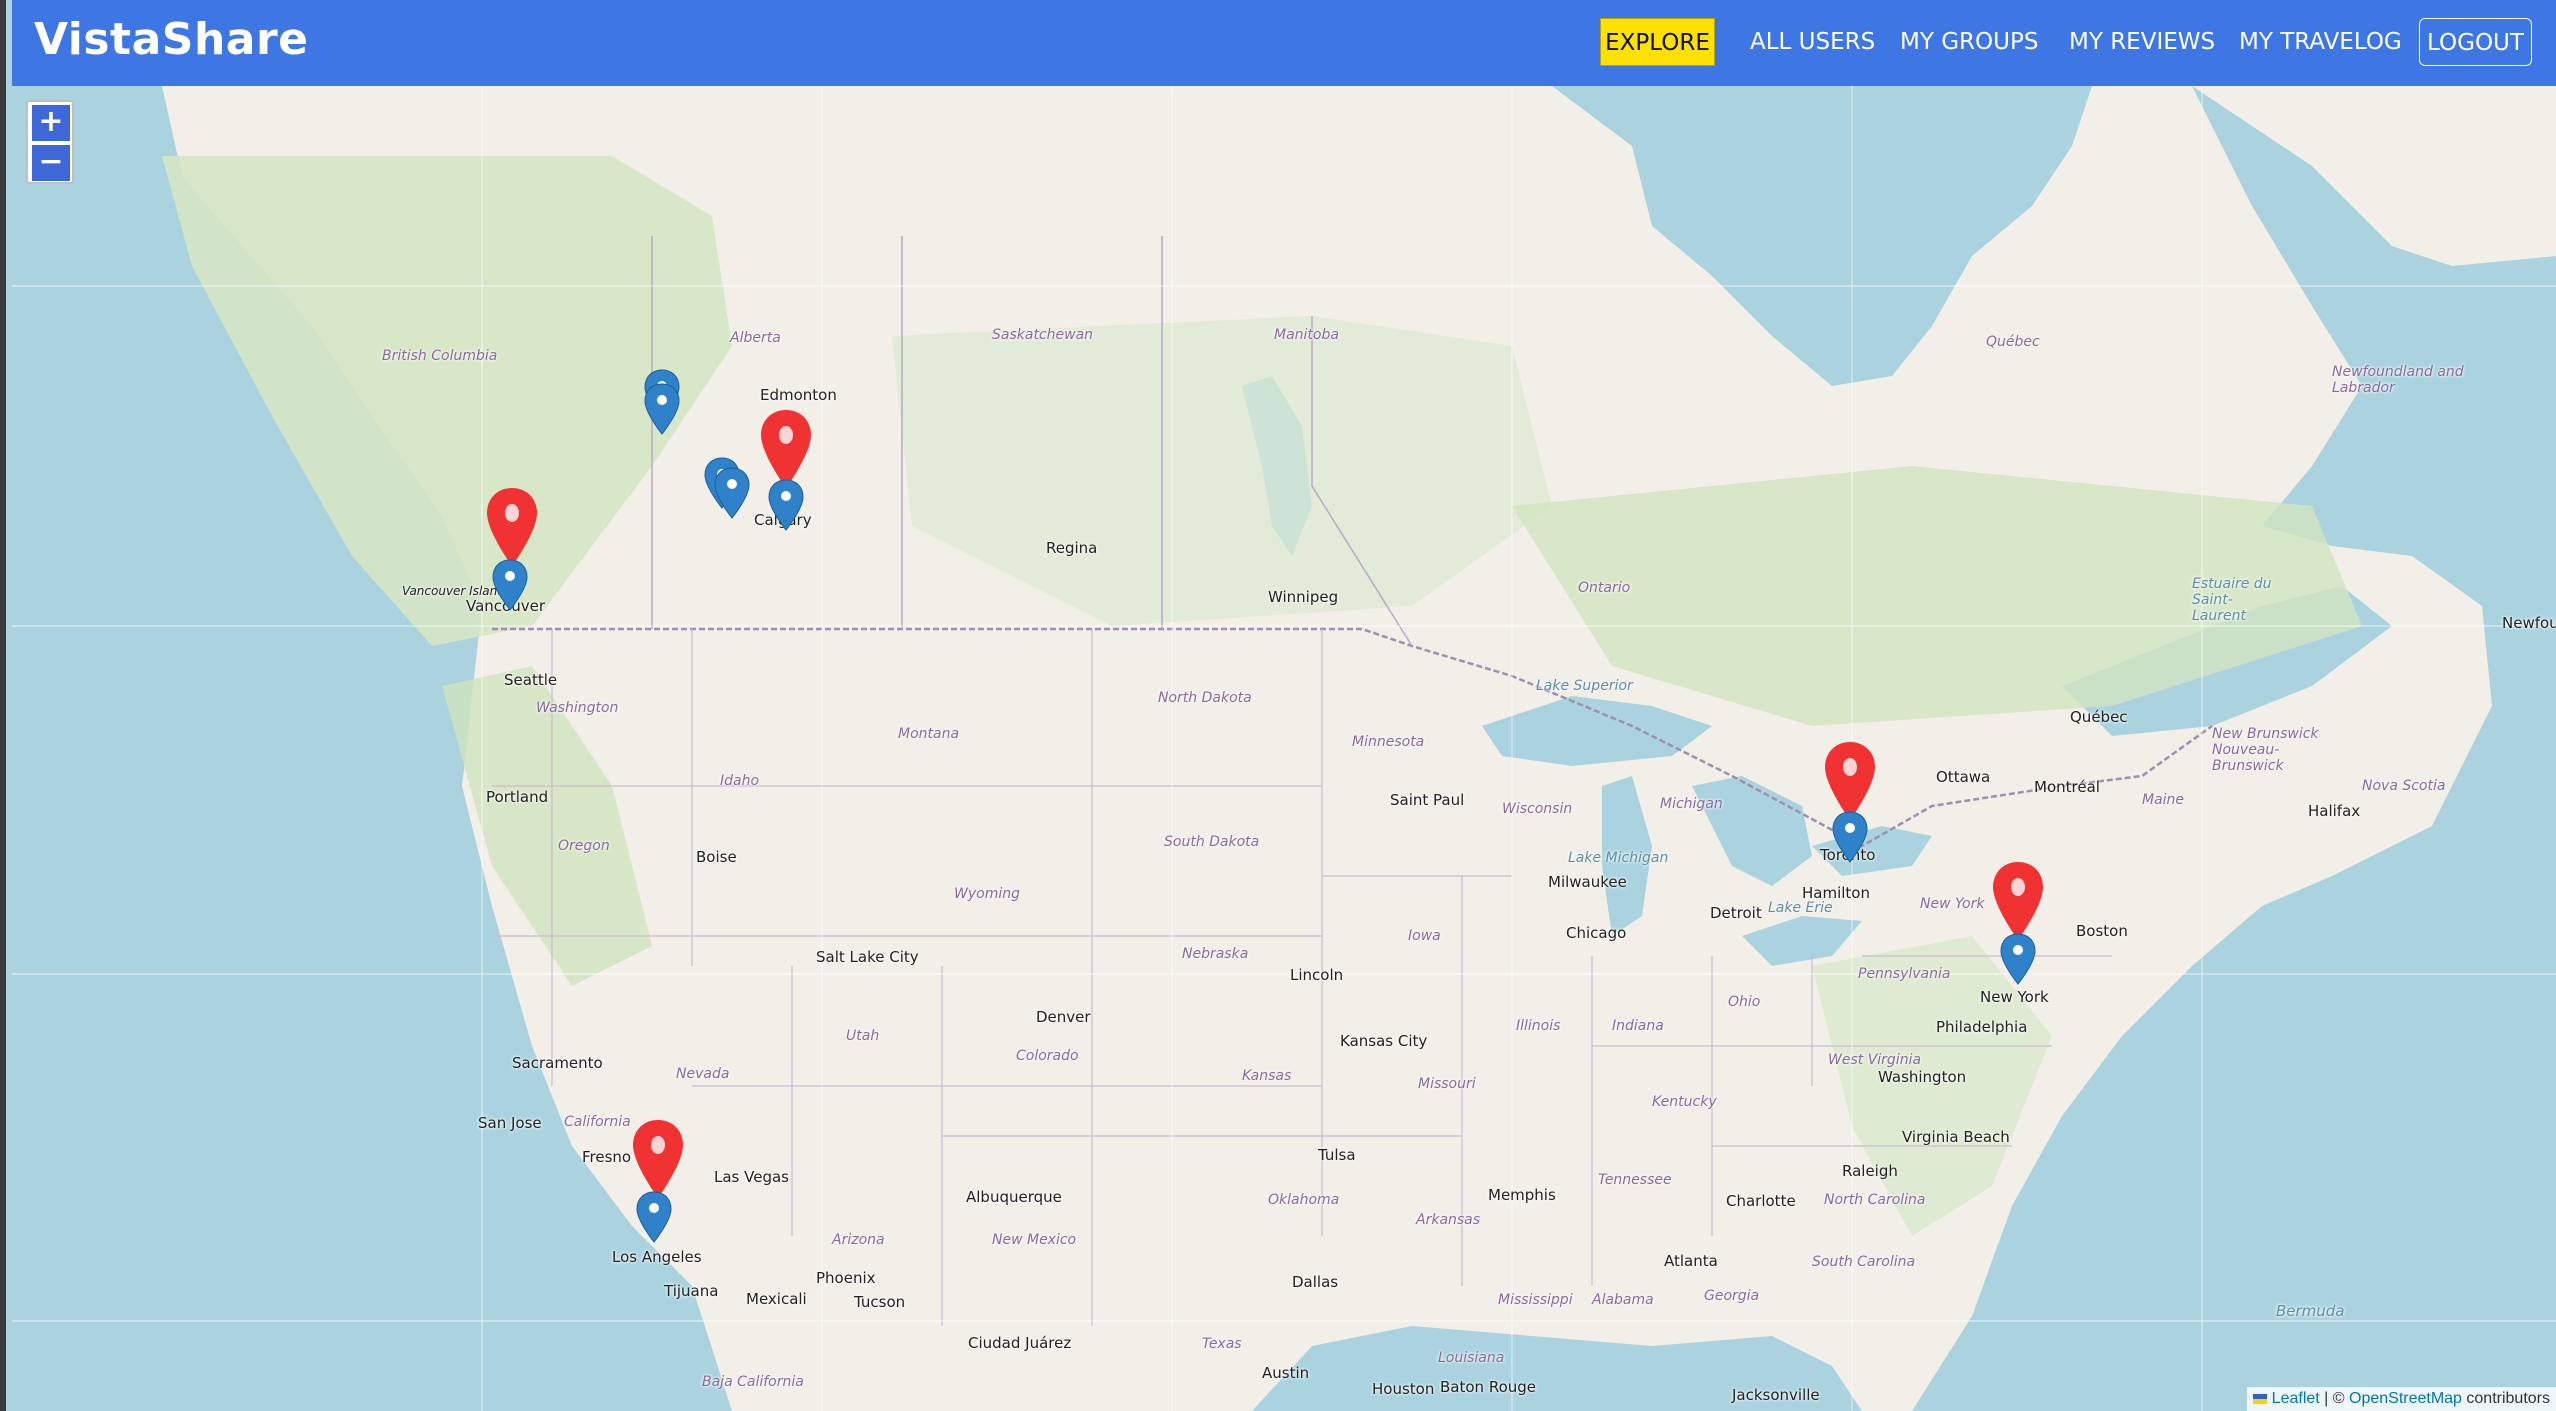 This screenshot has width=2556, height=1411. What do you see at coordinates (597, 1122) in the screenshot?
I see `region-label: California` at bounding box center [597, 1122].